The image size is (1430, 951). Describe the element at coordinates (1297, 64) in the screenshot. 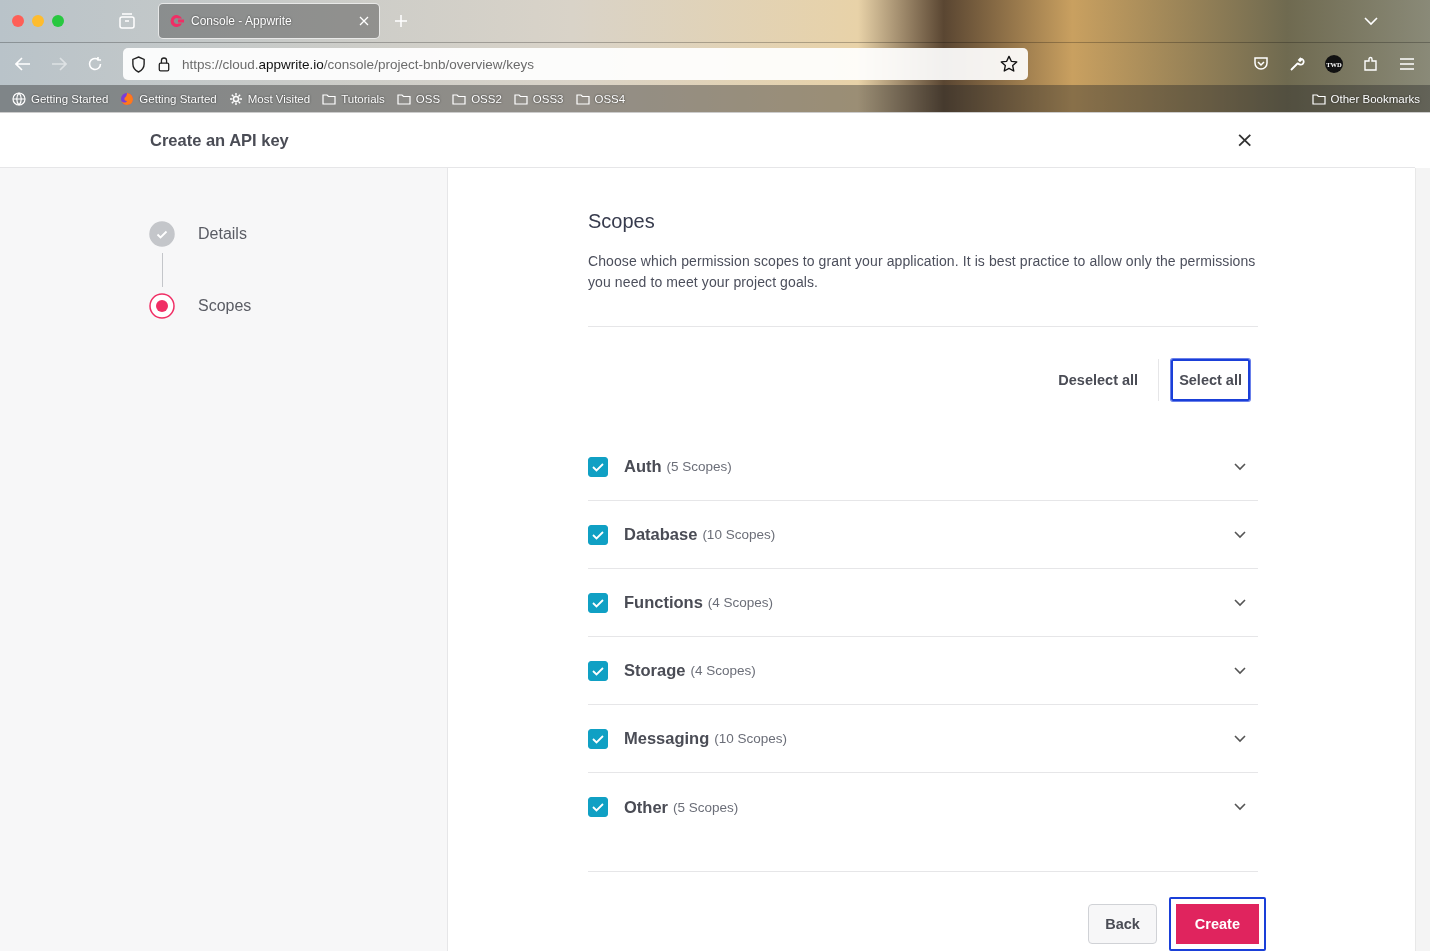

I see `wrench-icon` at that location.